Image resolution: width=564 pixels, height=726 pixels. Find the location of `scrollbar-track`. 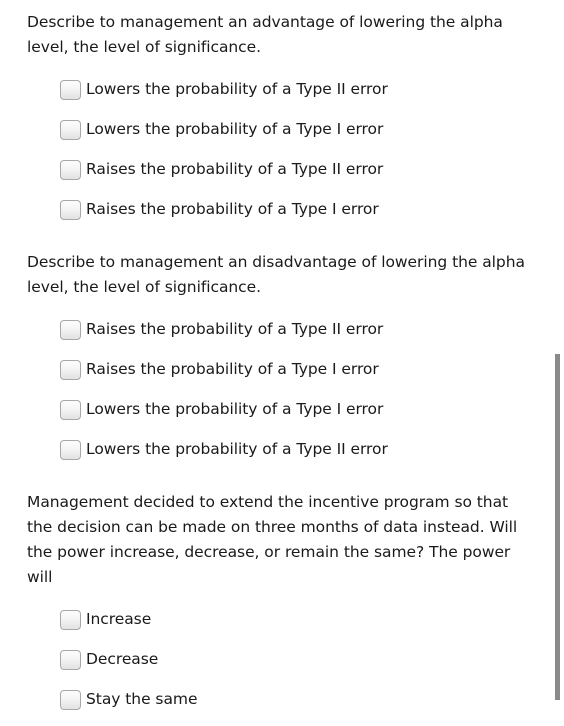

scrollbar-track is located at coordinates (558, 350).